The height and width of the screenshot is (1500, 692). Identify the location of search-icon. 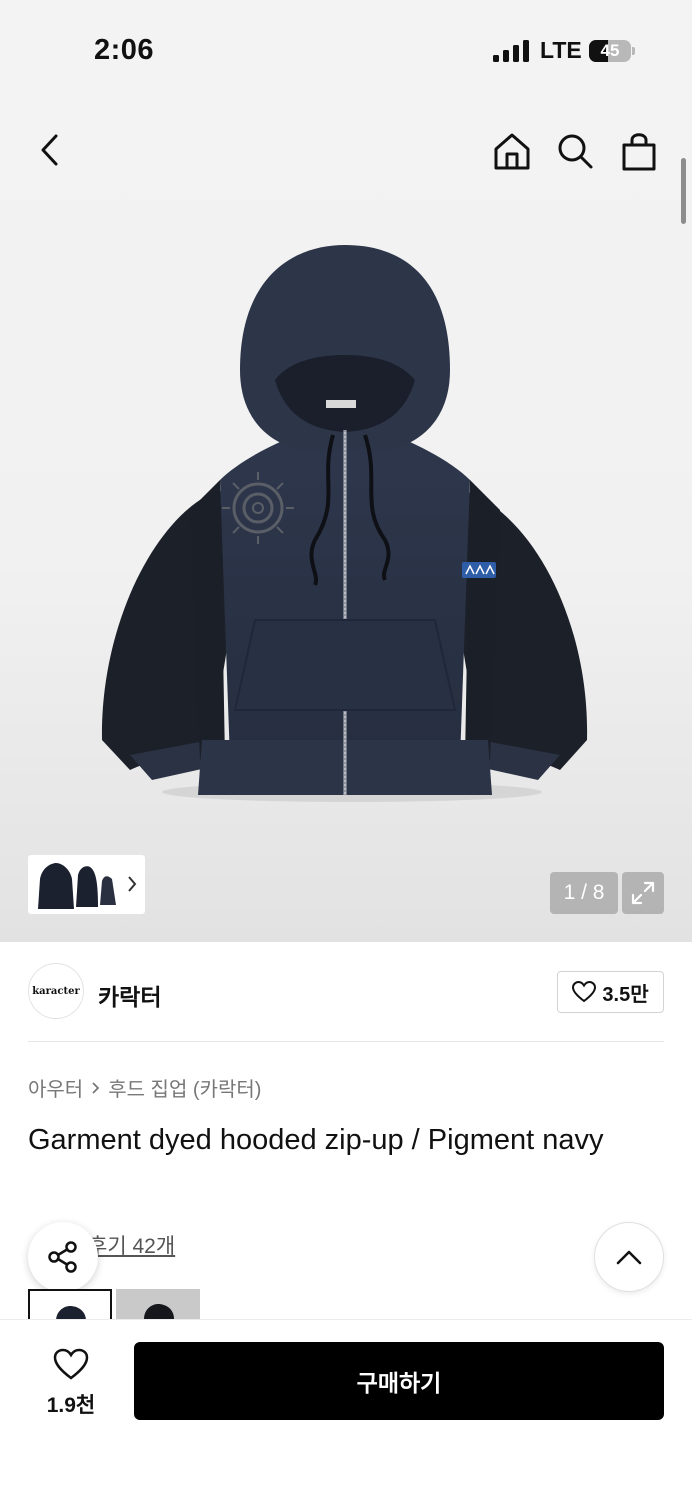
(575, 151).